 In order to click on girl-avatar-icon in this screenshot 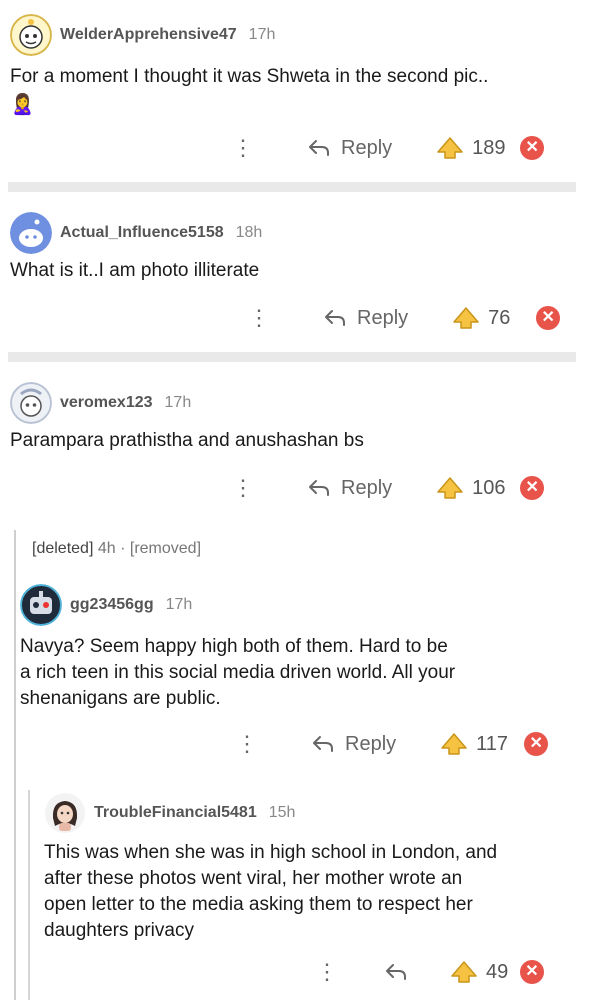, I will do `click(65, 813)`.